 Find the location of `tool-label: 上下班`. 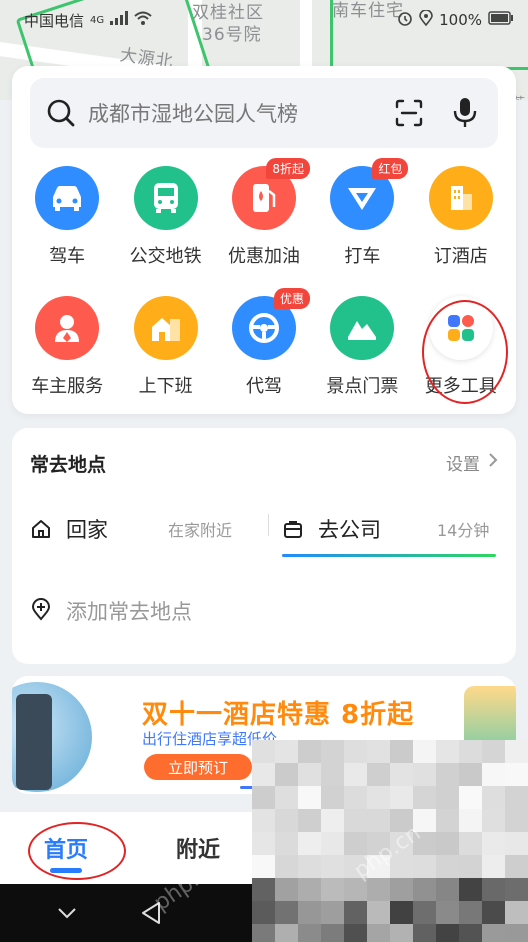

tool-label: 上下班 is located at coordinates (165, 386).